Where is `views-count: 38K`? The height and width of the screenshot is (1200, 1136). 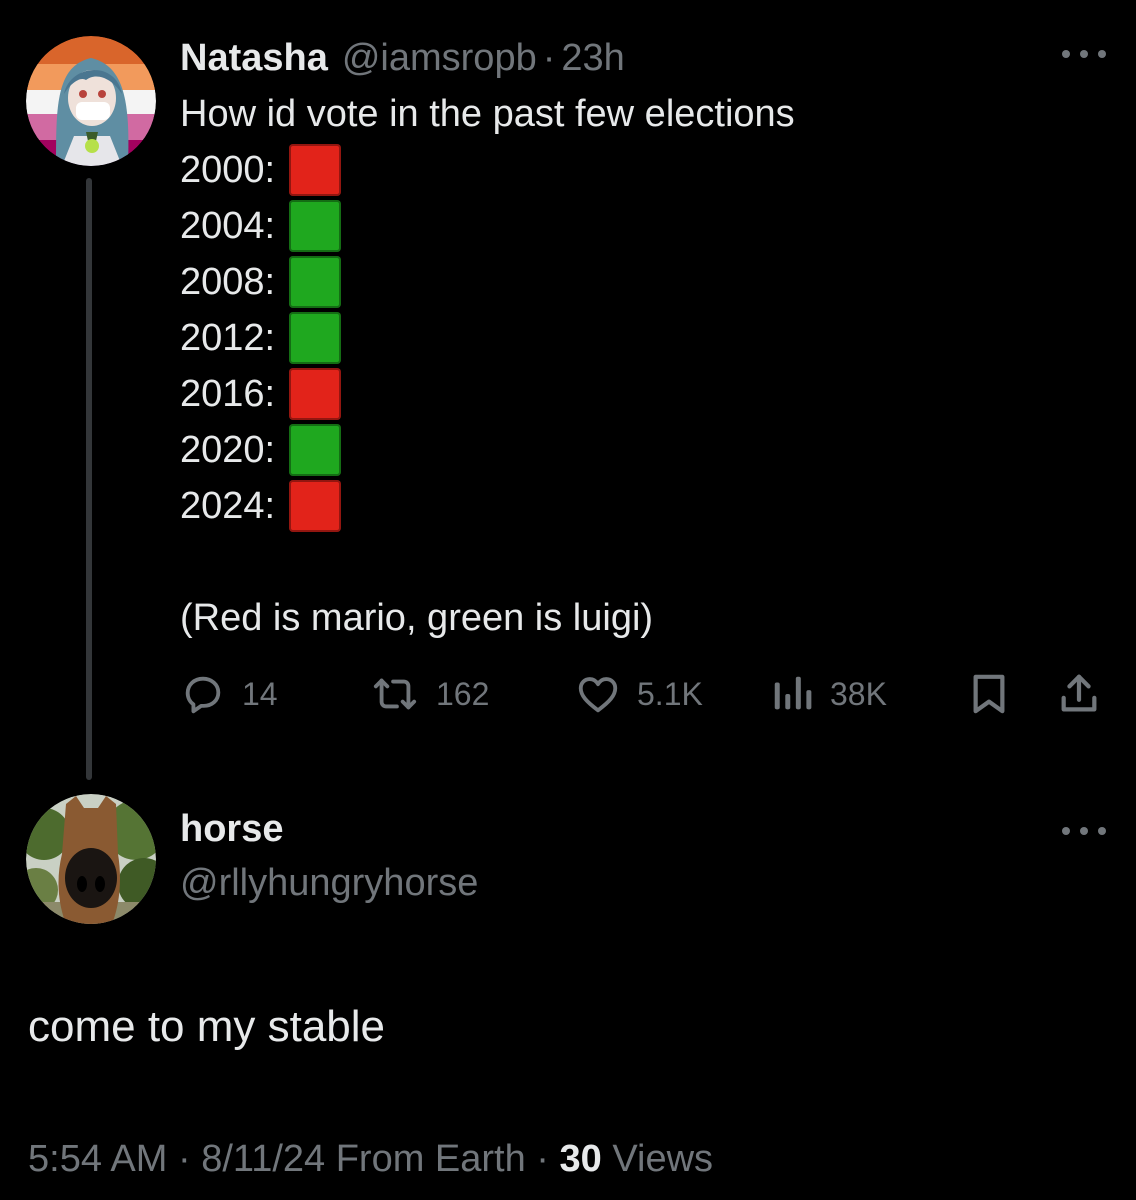
views-count: 38K is located at coordinates (858, 693).